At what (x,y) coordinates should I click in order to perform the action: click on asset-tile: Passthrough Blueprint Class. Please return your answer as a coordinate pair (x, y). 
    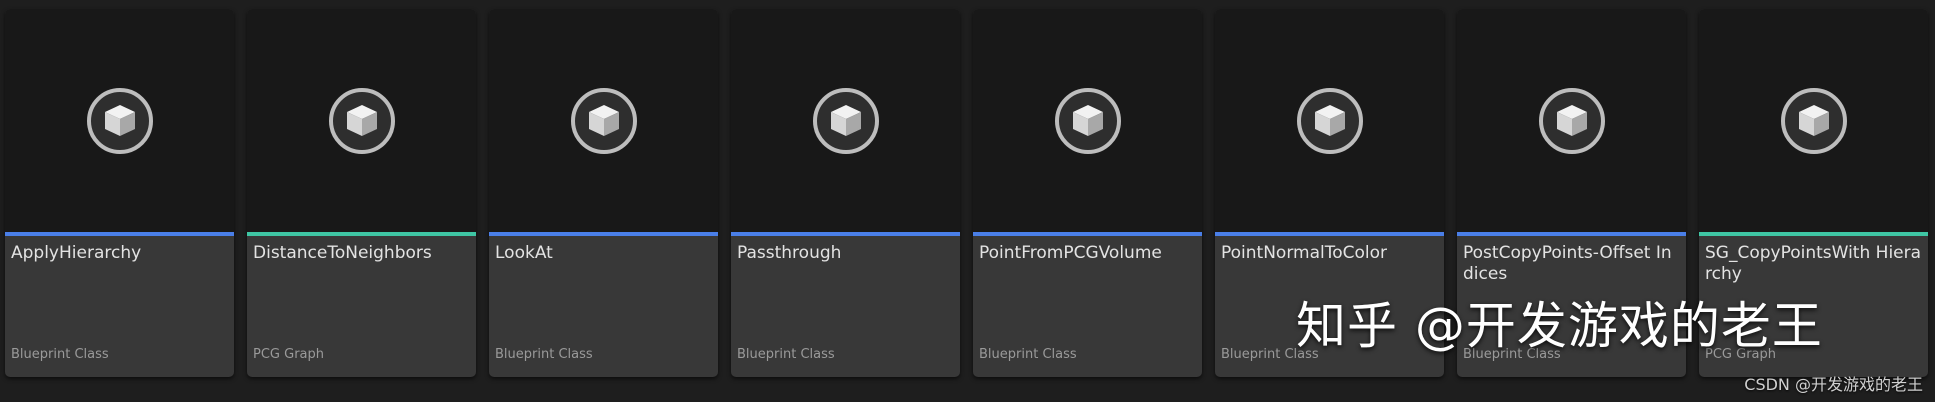
    Looking at the image, I should click on (845, 193).